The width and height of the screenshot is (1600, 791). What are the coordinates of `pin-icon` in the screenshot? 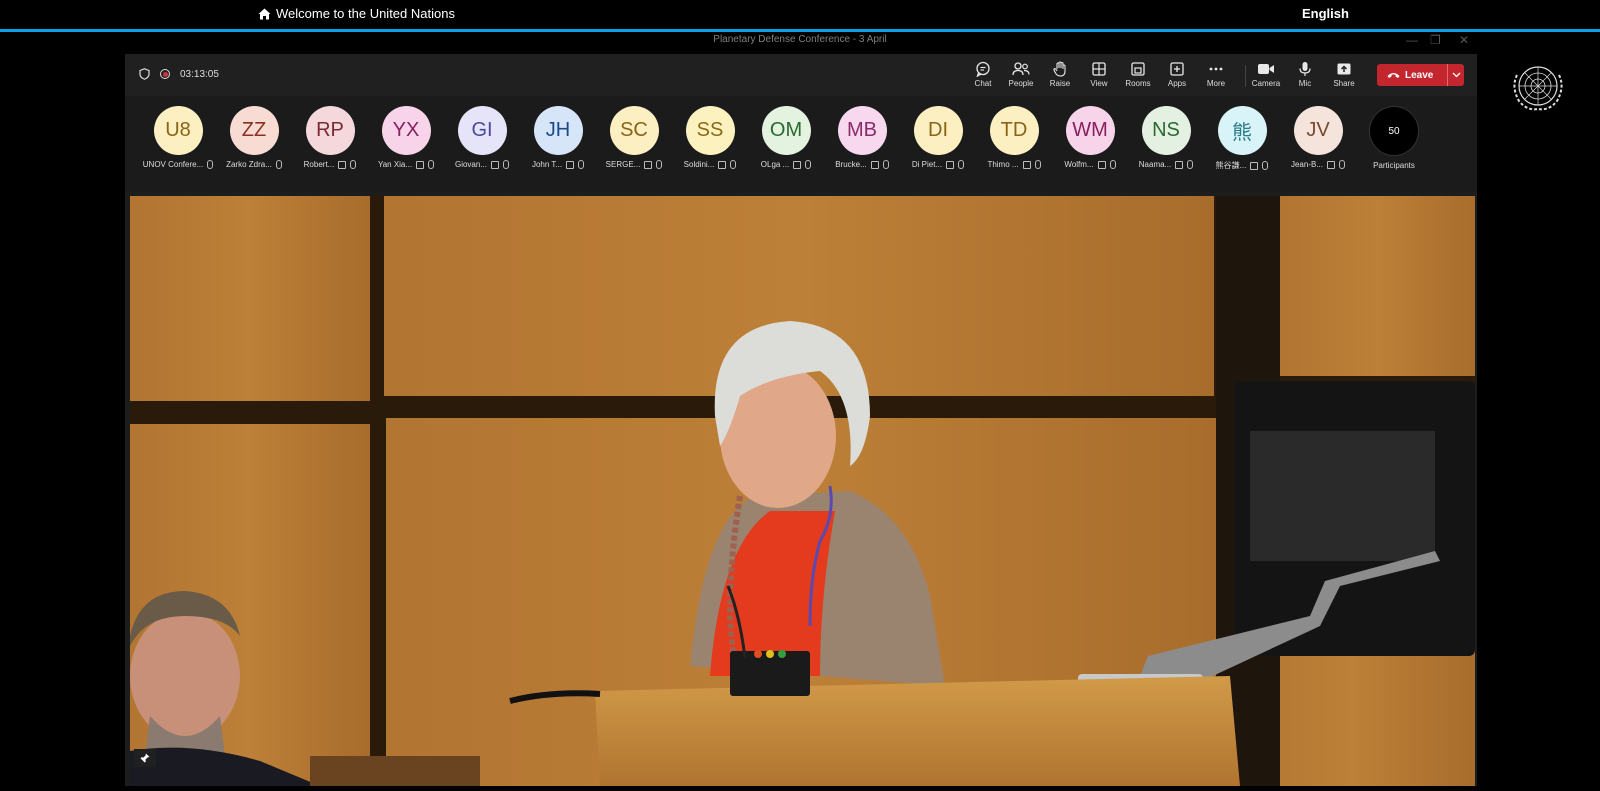 It's located at (145, 758).